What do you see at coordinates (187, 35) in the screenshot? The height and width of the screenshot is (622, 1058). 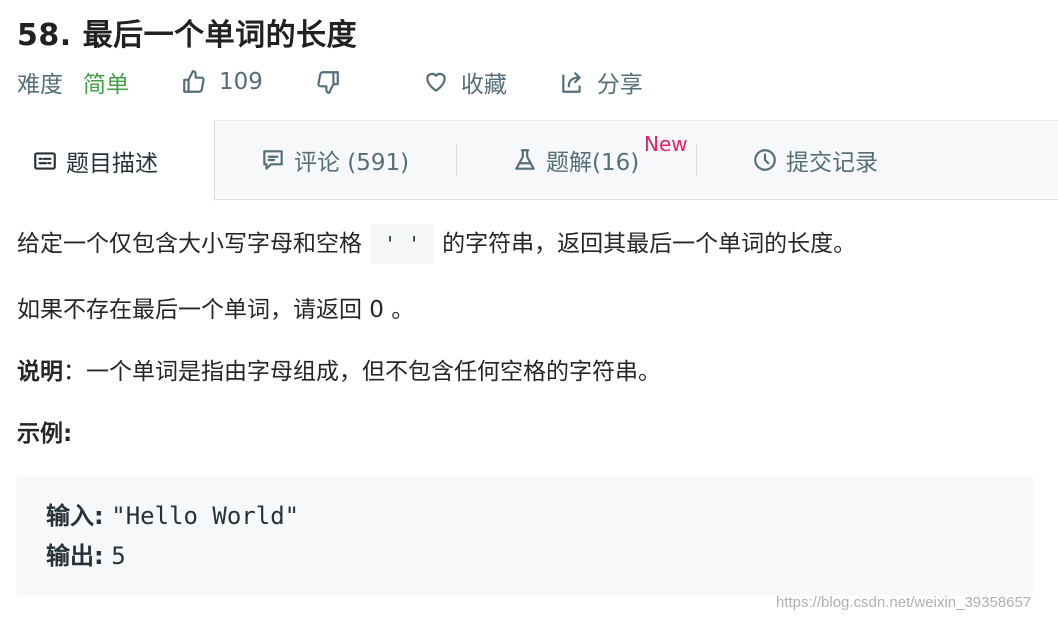 I see `problem-title: 58. 最后一个单词的长度` at bounding box center [187, 35].